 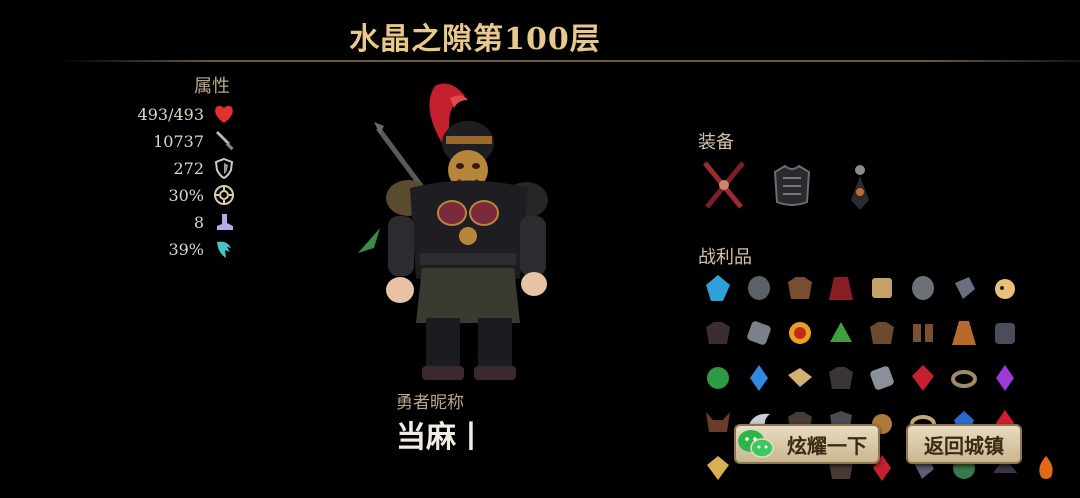 I want to click on stat-defense: 272, so click(x=173, y=168).